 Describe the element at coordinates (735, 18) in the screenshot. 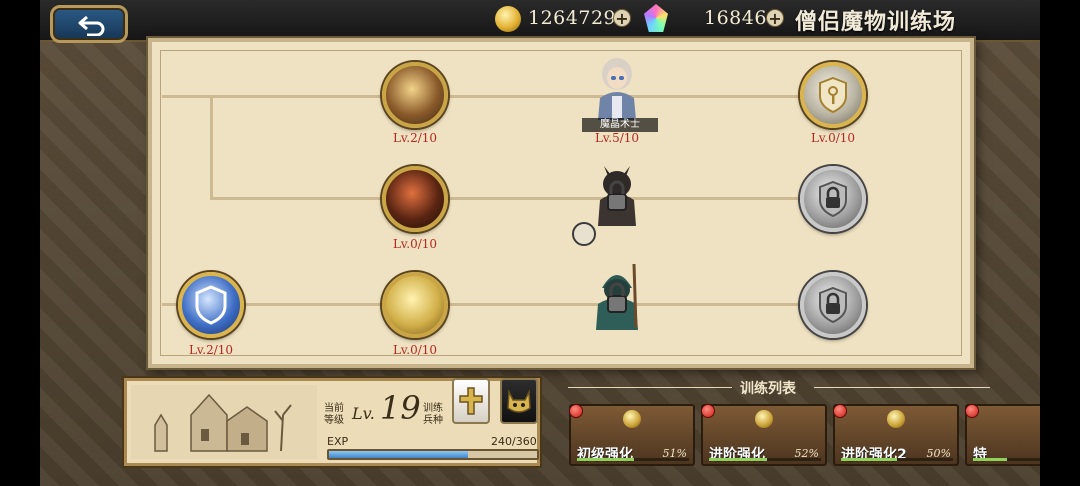

I see `gem-amount: 16846` at that location.